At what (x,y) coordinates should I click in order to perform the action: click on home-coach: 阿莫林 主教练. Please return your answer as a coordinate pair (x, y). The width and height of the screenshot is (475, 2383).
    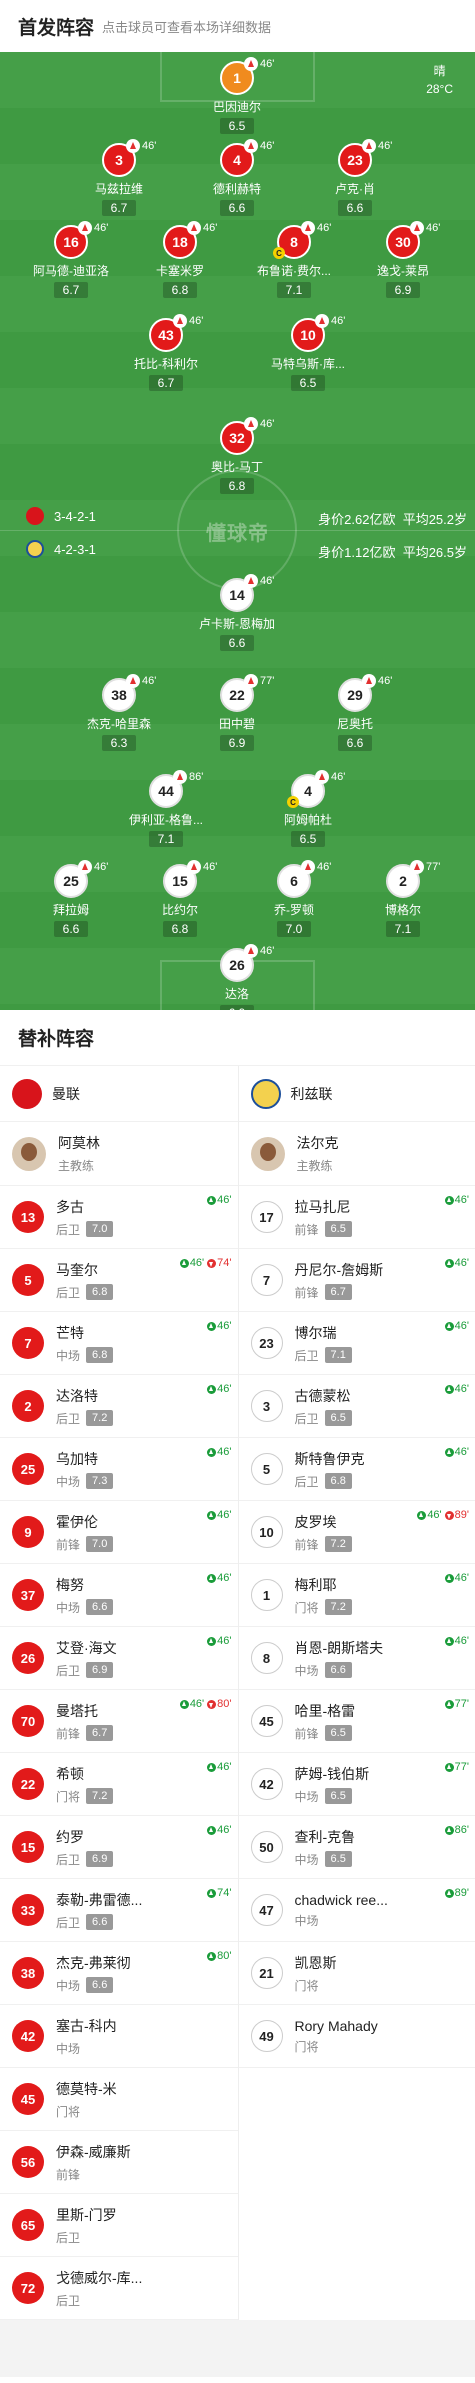
    Looking at the image, I should click on (119, 1154).